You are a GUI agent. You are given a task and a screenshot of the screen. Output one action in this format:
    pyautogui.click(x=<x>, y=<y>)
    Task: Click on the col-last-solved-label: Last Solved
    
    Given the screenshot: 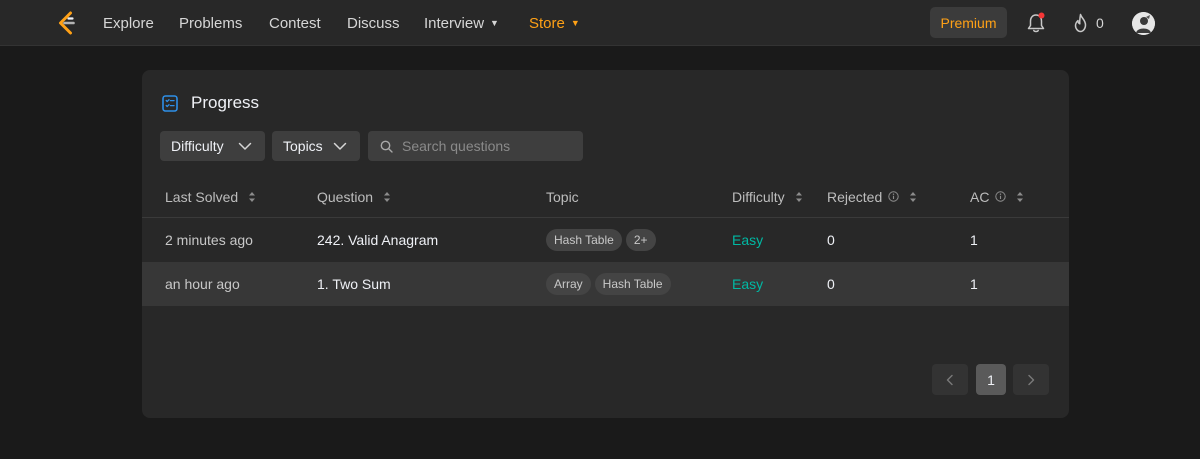 What is the action you would take?
    pyautogui.click(x=202, y=196)
    